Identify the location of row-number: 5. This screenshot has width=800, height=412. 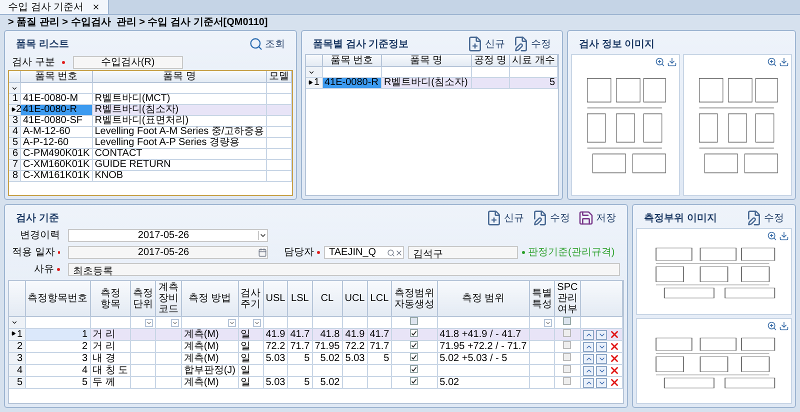
(17, 382).